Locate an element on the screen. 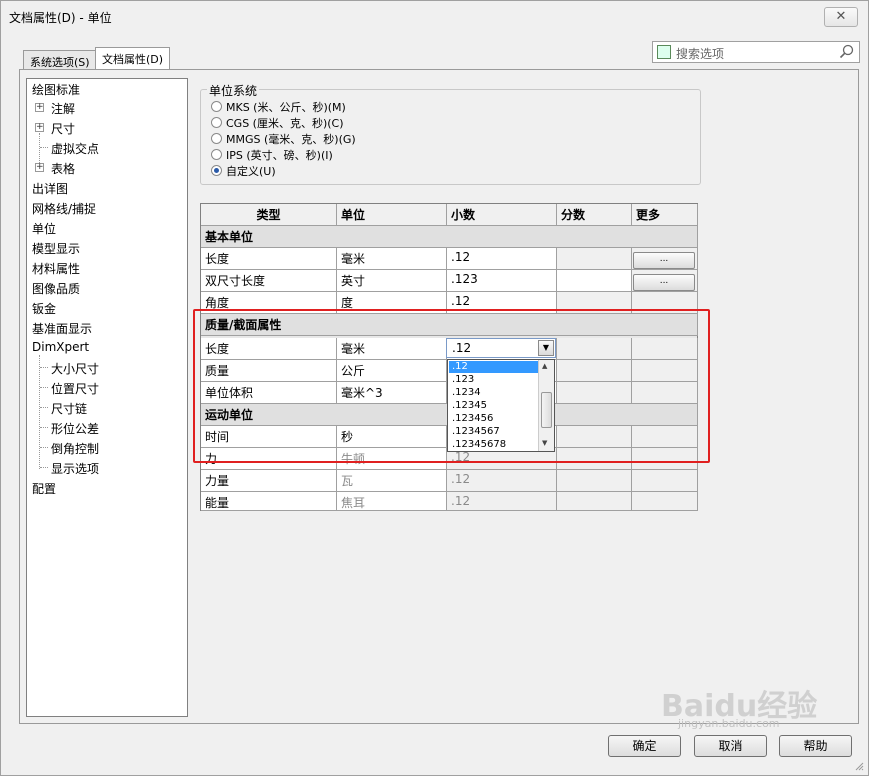 This screenshot has width=869, height=776. row-power-more is located at coordinates (665, 481).